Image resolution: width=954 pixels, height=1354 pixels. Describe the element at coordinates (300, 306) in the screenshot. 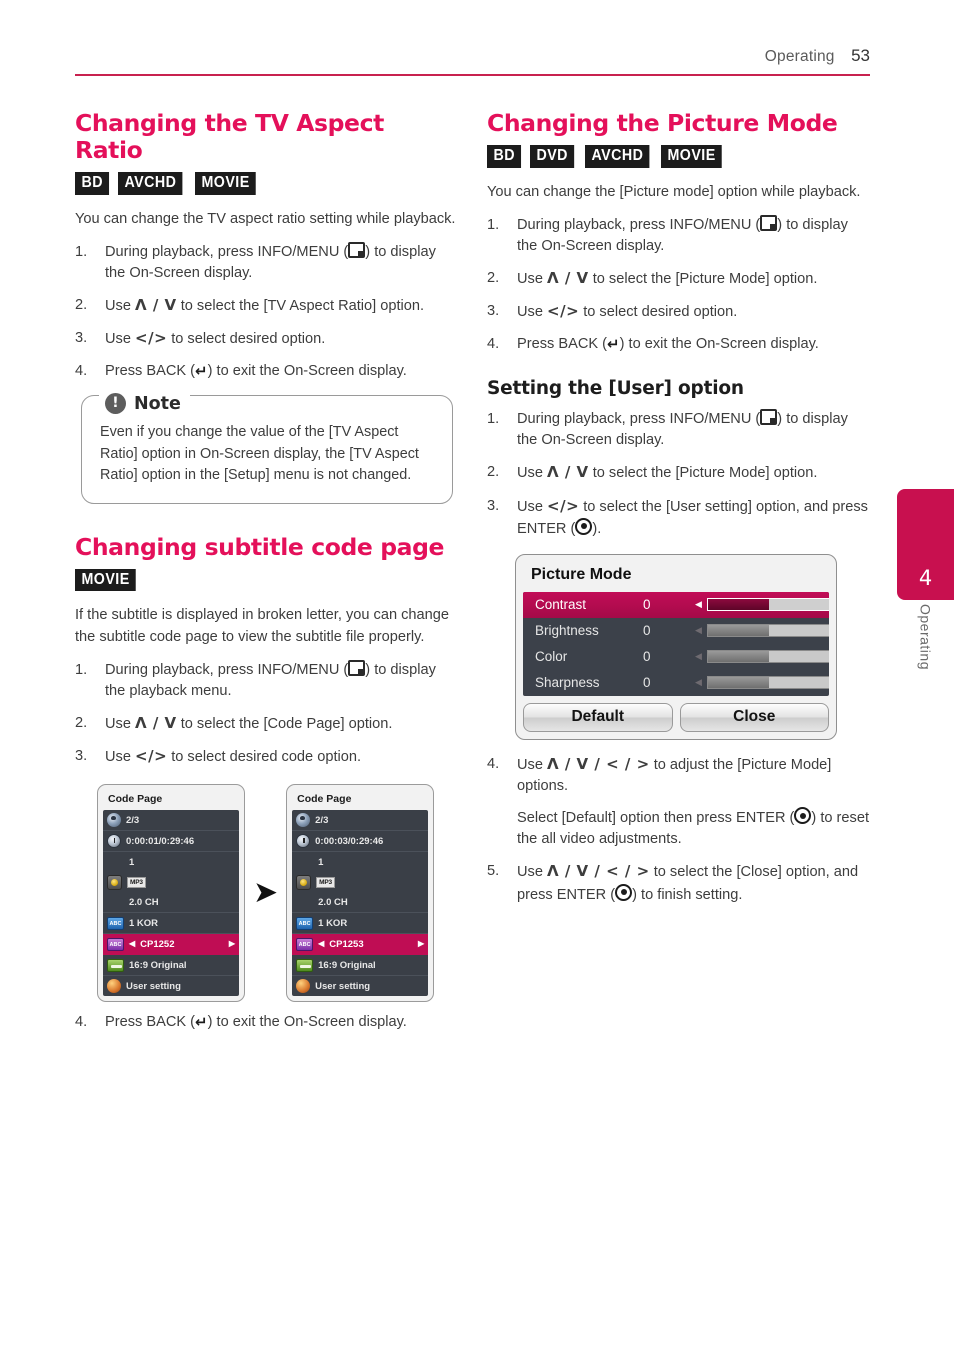

I see `step-text-post: to select the [TV Aspect Ratio] option.` at that location.